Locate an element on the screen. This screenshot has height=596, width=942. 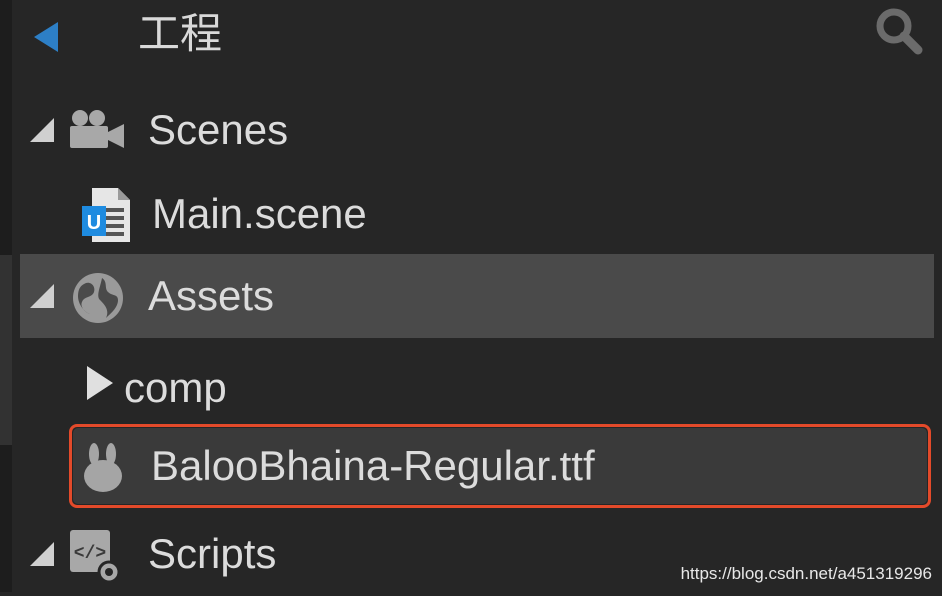
tree-item-label: Scenes is located at coordinates (218, 129).